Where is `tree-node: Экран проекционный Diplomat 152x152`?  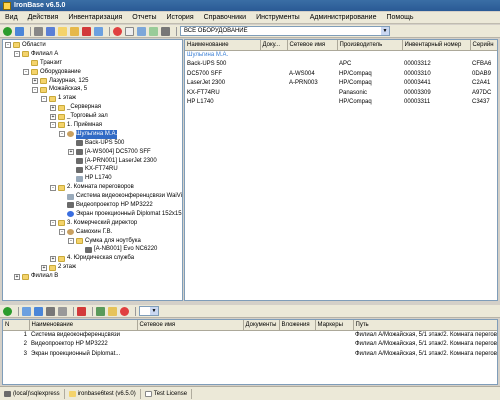
tree-node: Экран проекционный Diplomat 152x152 is located at coordinates (92, 214).